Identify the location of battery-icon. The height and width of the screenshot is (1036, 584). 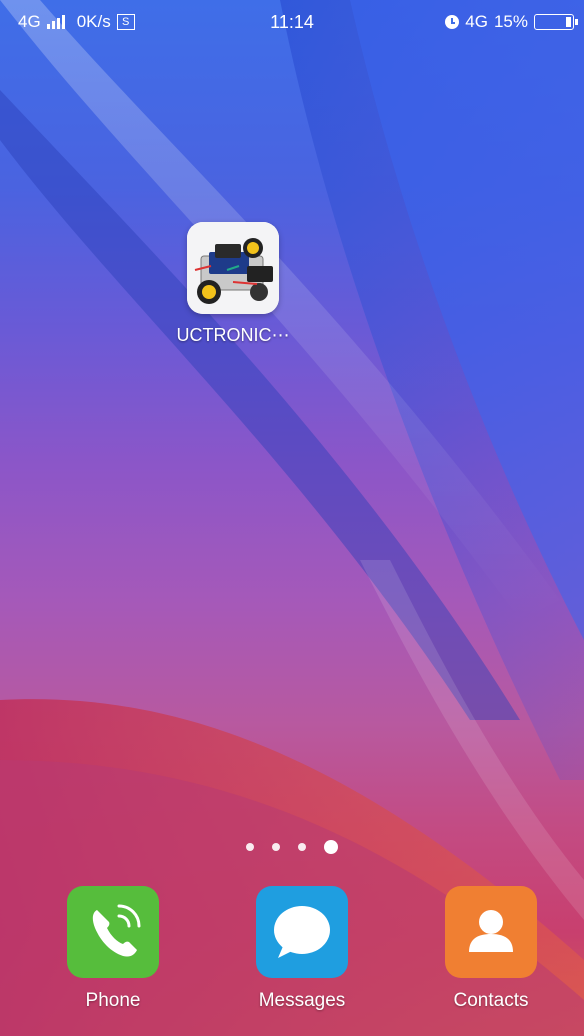
(556, 22).